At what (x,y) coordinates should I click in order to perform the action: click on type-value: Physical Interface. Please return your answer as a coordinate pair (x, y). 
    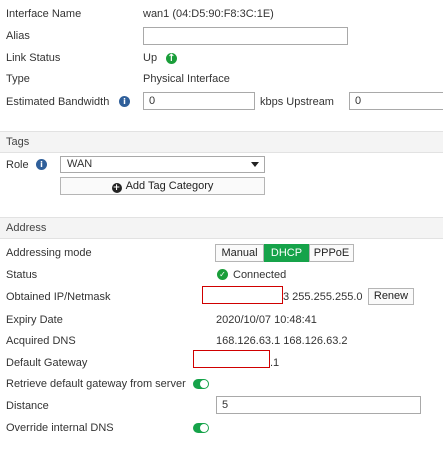
    Looking at the image, I should click on (186, 79).